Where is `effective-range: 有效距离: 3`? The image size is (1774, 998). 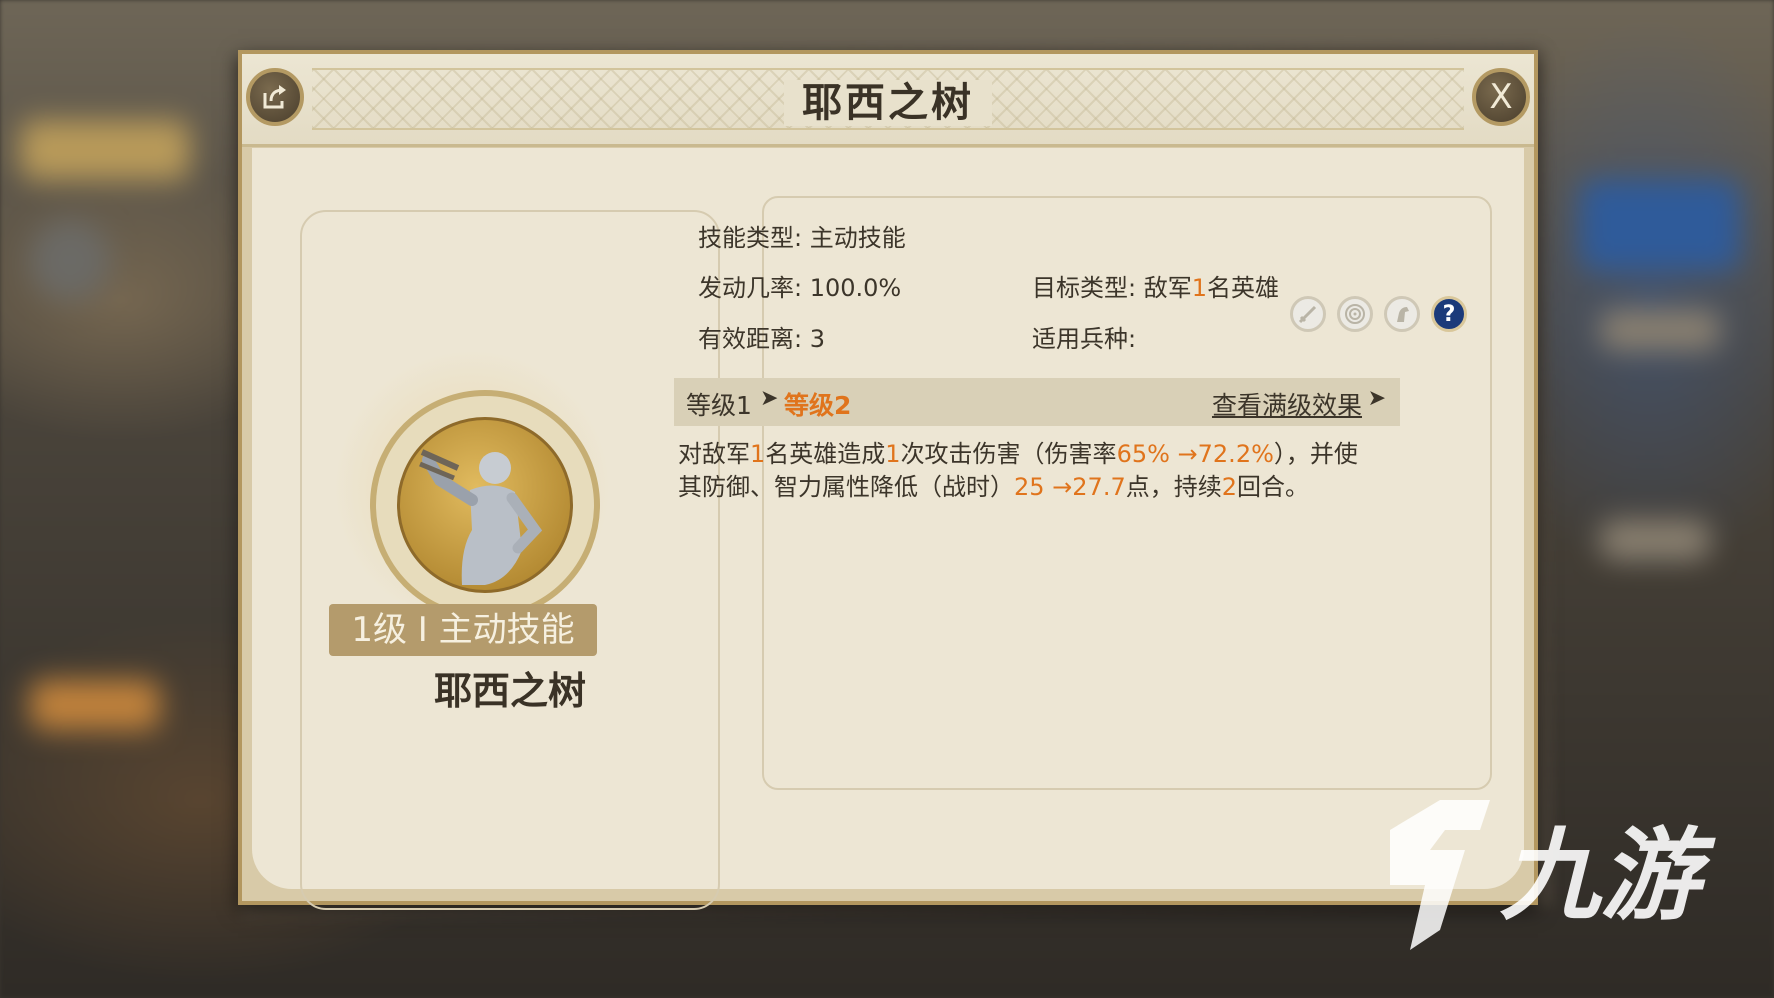
effective-range: 有效距离: 3 is located at coordinates (761, 339).